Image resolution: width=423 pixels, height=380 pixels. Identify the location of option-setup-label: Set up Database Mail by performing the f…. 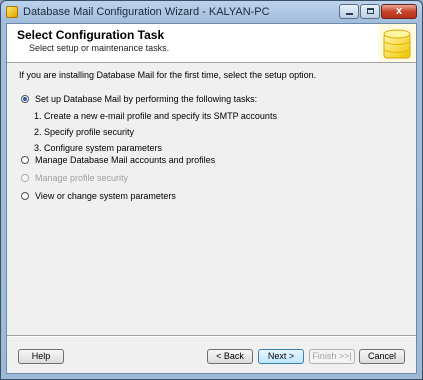
(146, 99).